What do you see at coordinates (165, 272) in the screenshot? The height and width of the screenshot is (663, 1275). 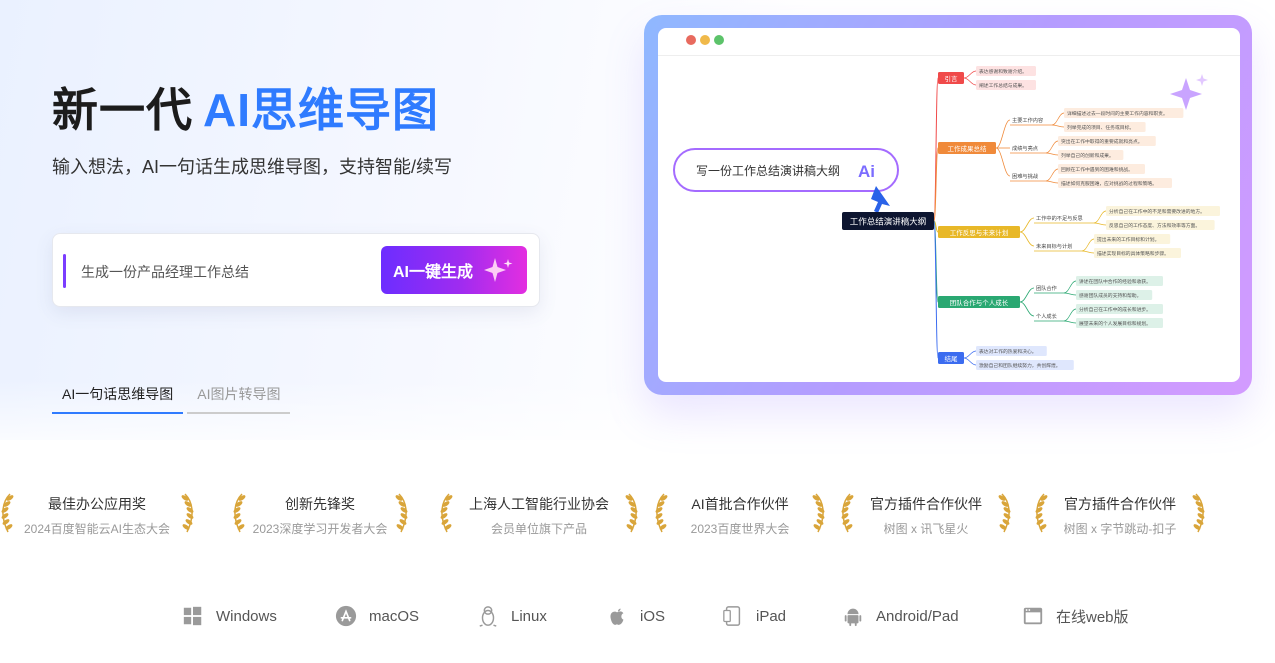 I see `prompt-input: 生成一份产品经理工作总结` at bounding box center [165, 272].